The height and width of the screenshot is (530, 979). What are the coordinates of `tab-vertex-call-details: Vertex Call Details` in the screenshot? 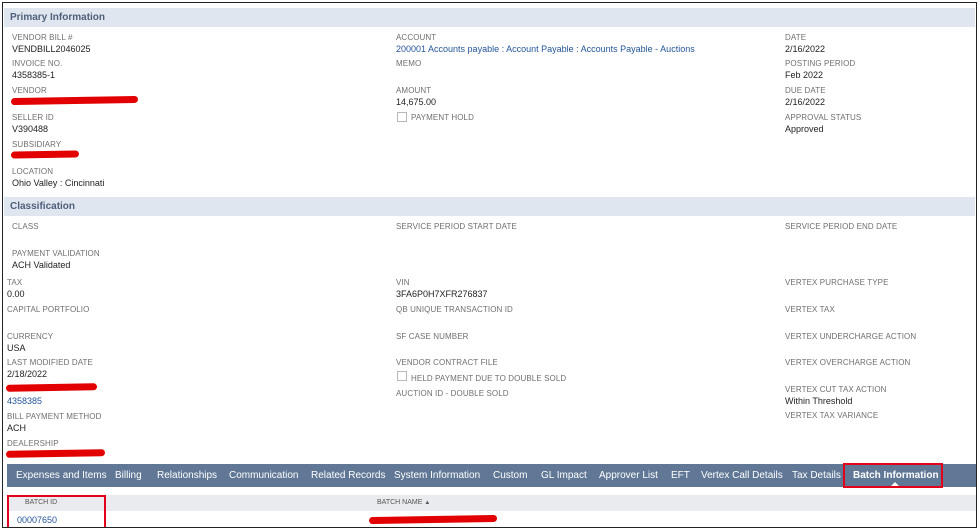 It's located at (742, 475).